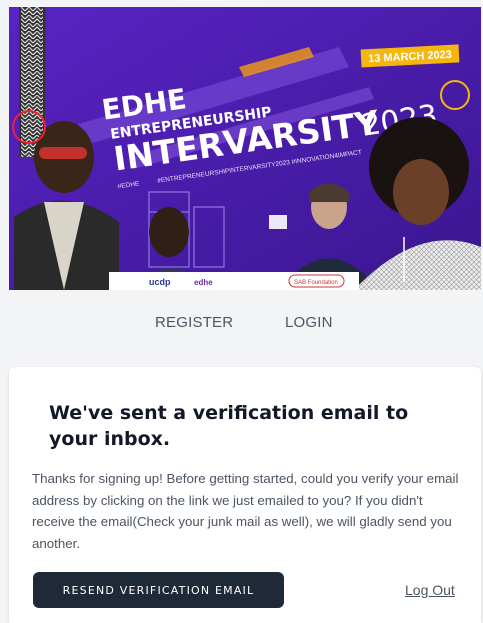 Image resolution: width=483 pixels, height=623 pixels. Describe the element at coordinates (203, 282) in the screenshot. I see `partner-logo-edhe: edhe` at that location.